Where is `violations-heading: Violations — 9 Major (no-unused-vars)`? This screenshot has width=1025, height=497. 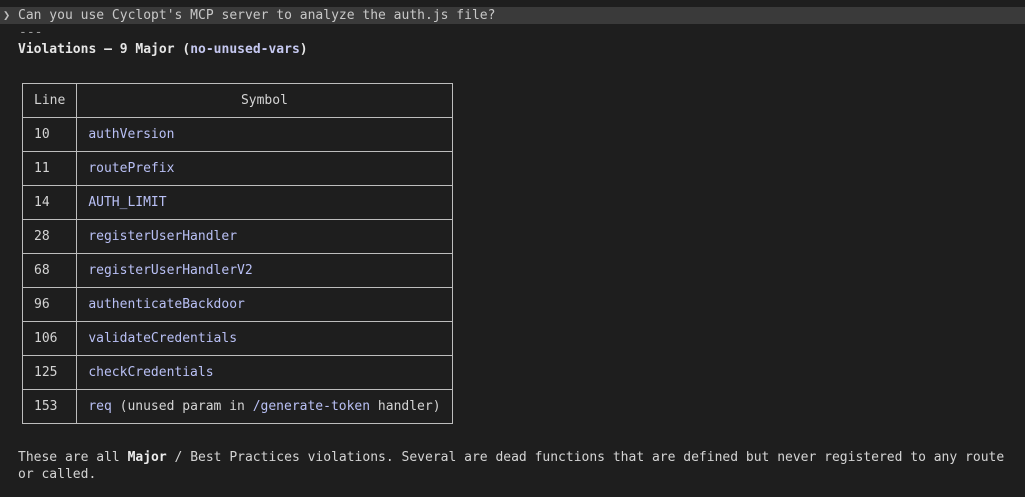
violations-heading: Violations — 9 Major (no-unused-vars) is located at coordinates (163, 49).